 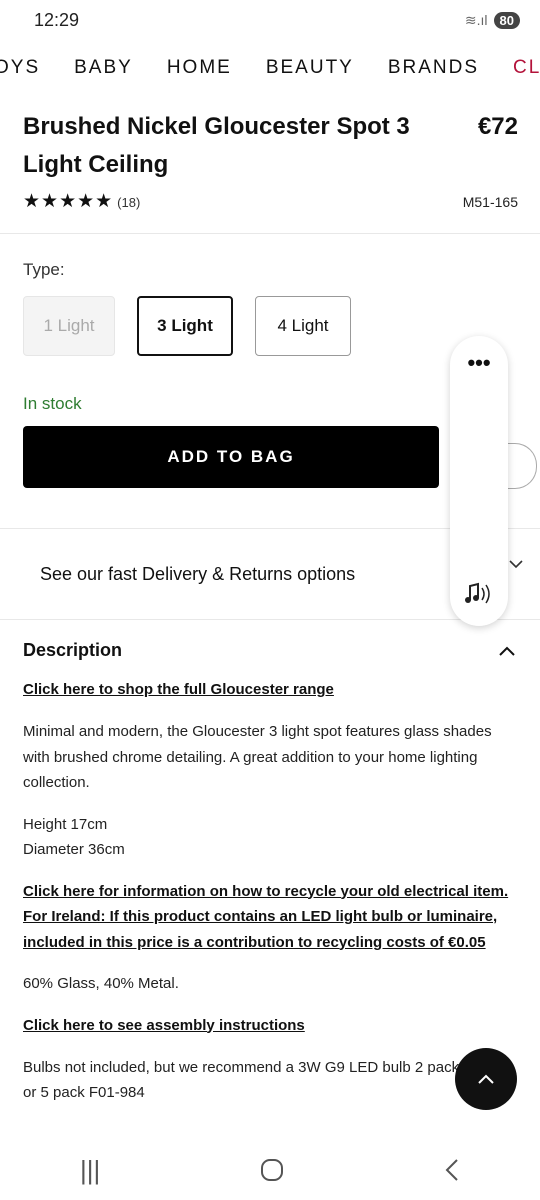 What do you see at coordinates (479, 363) in the screenshot?
I see `more-options-icon: •••` at bounding box center [479, 363].